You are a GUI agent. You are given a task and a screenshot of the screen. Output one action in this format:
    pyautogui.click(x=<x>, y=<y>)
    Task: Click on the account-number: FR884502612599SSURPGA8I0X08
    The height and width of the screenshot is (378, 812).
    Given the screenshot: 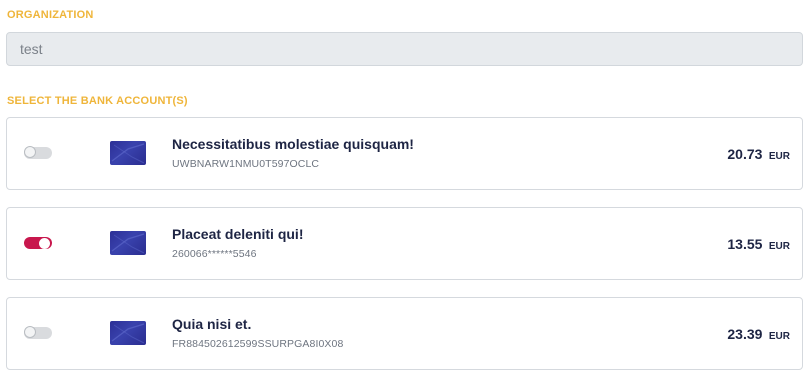 What is the action you would take?
    pyautogui.click(x=258, y=344)
    